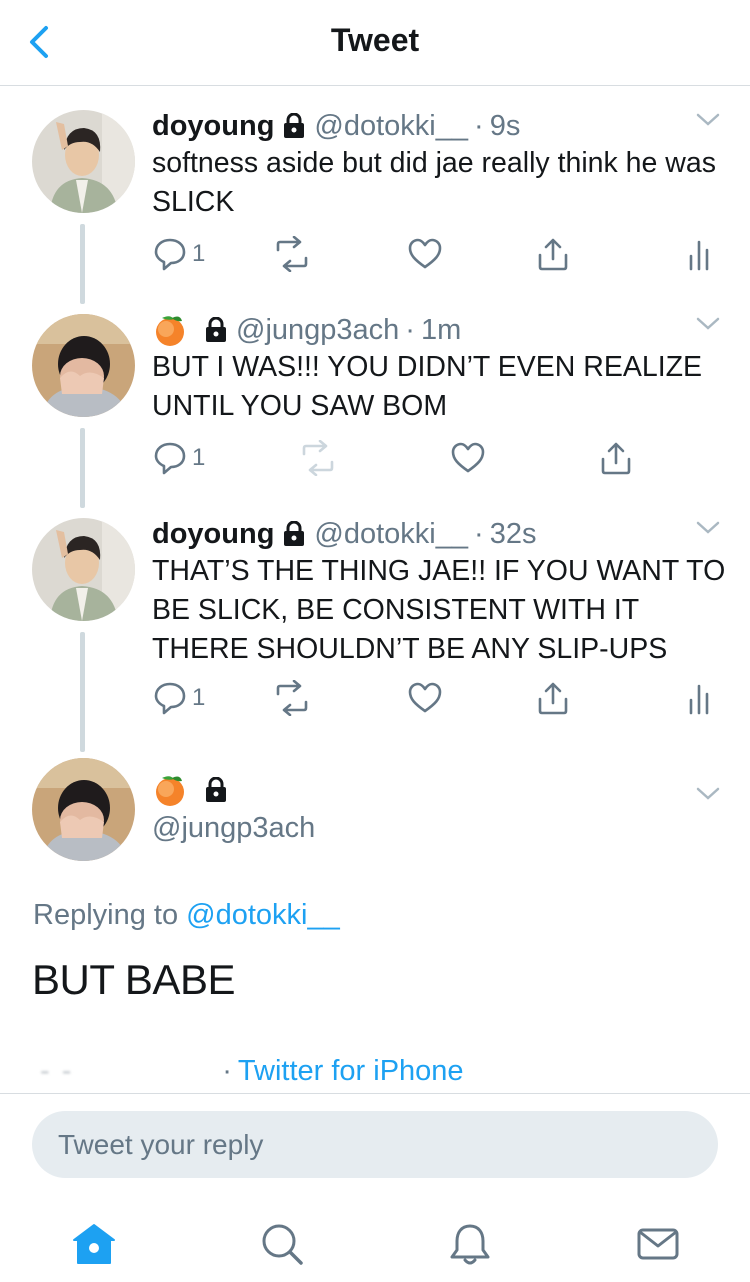 The height and width of the screenshot is (1282, 750). I want to click on home-icon, so click(94, 1244).